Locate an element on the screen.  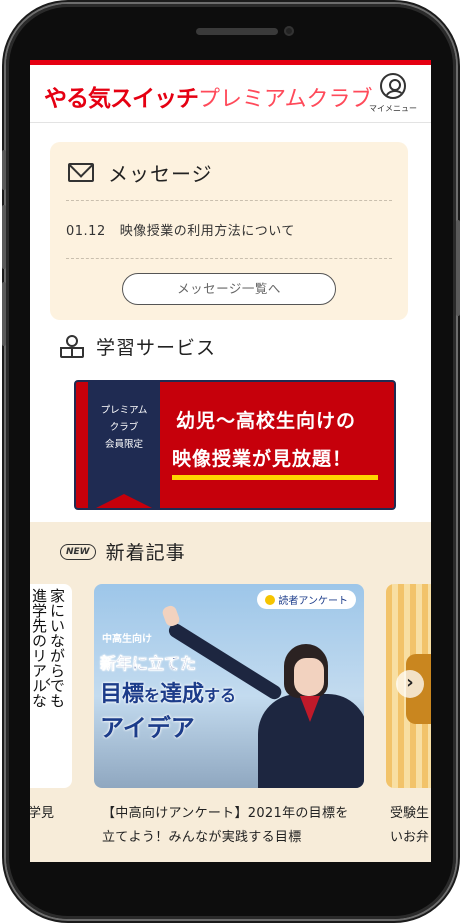
headline-part: 達成 is located at coordinates (182, 694).